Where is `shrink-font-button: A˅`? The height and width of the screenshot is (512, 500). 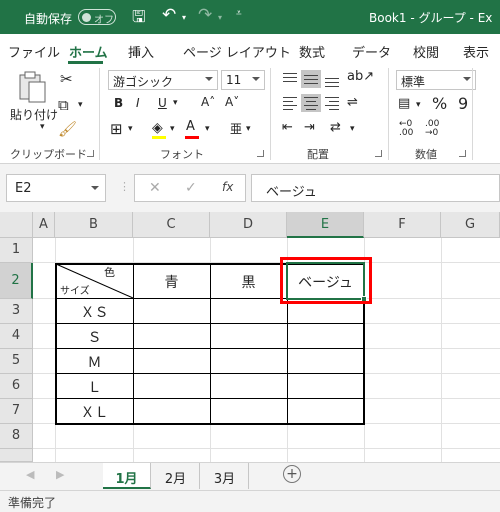
shrink-font-button: A˅ is located at coordinates (232, 102).